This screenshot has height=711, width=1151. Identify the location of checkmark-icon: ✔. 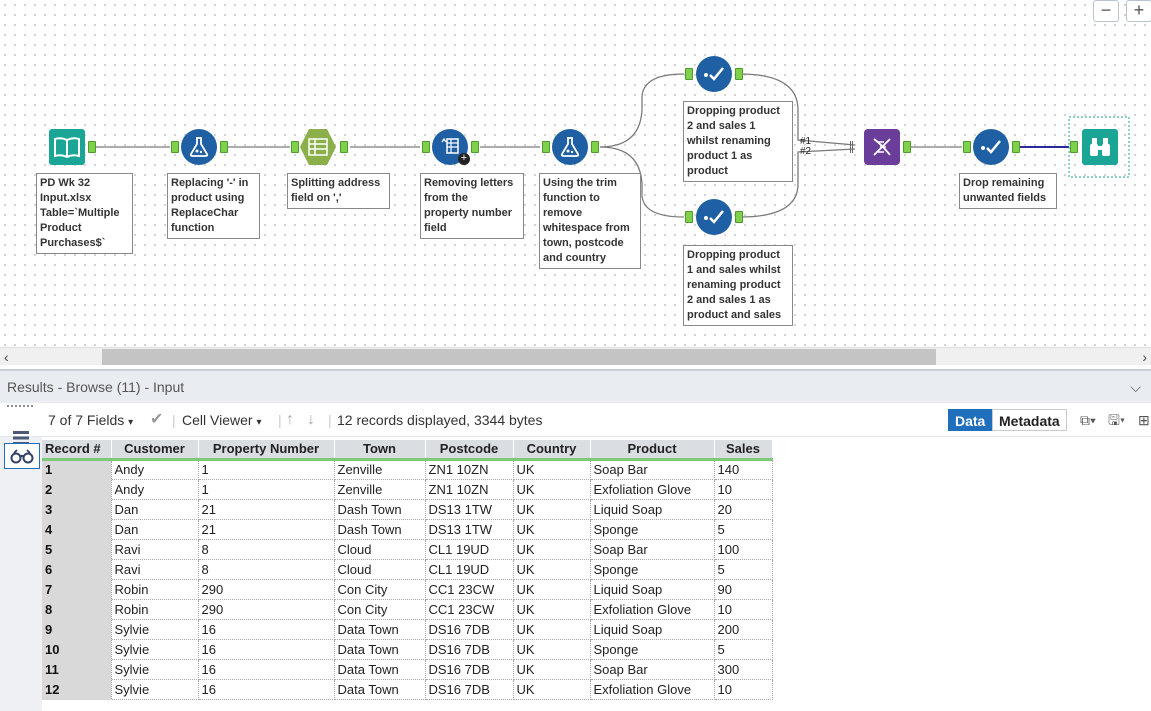
(156, 420).